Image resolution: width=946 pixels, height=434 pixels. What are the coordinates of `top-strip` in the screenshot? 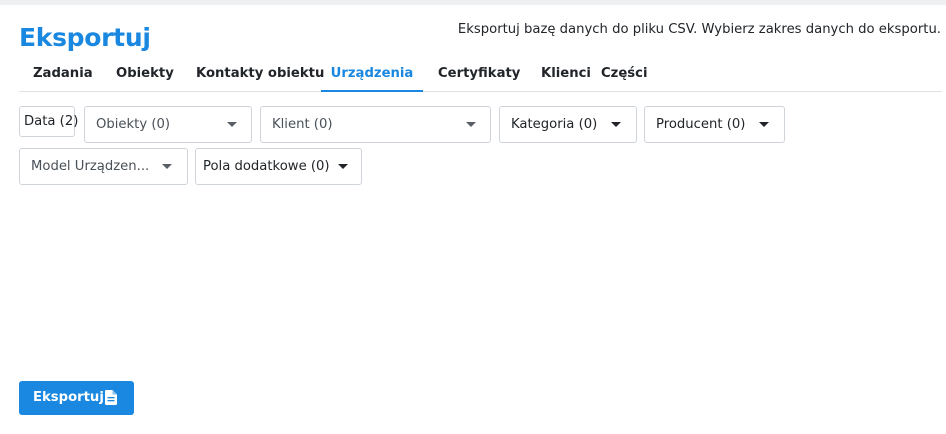 It's located at (473, 2).